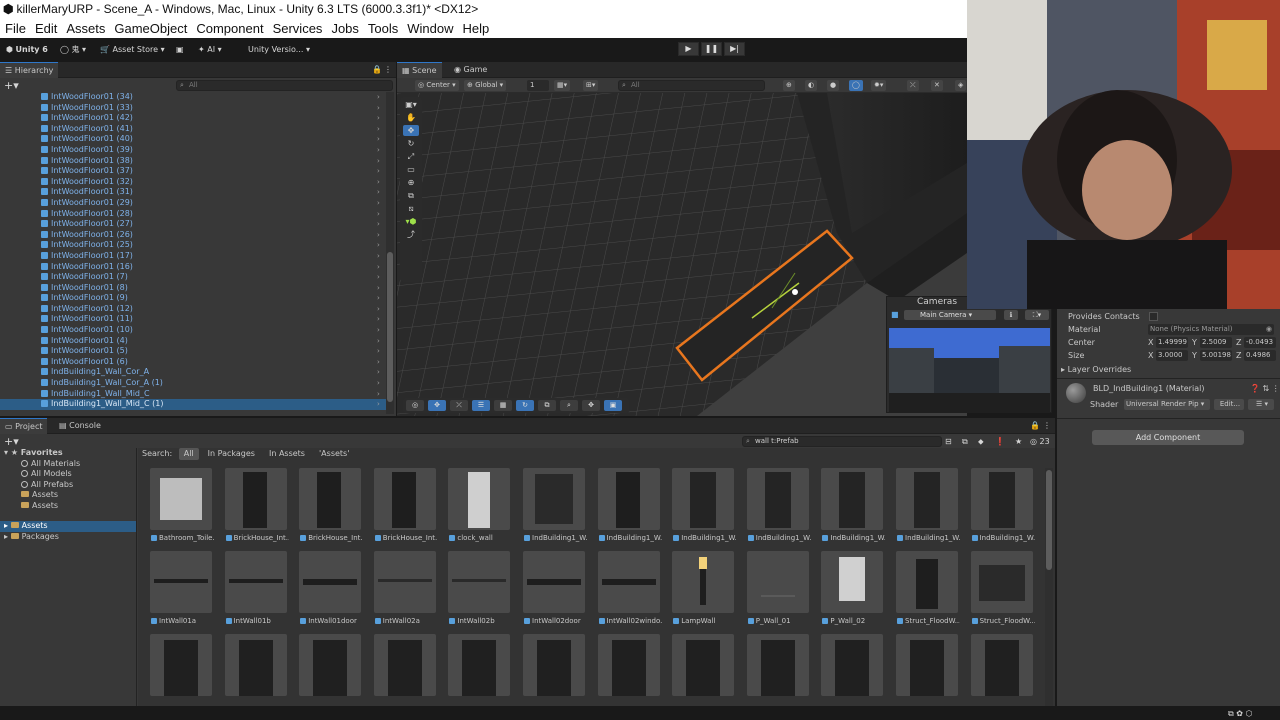 This screenshot has width=1280, height=720. What do you see at coordinates (1000, 441) in the screenshot?
I see `log-icon: ❗` at bounding box center [1000, 441].